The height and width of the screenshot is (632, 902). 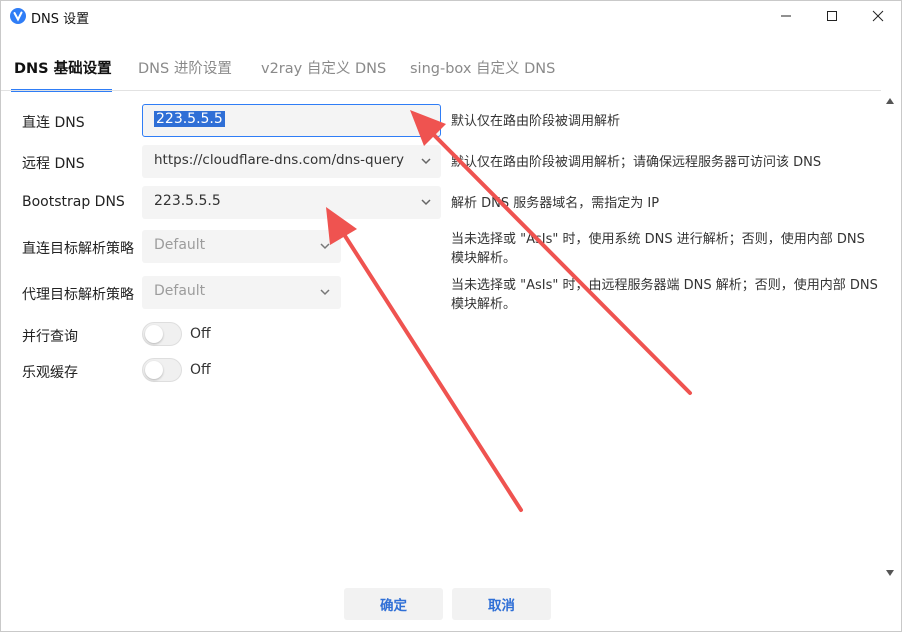 What do you see at coordinates (482, 67) in the screenshot?
I see `tab-singbox-custom-dns: sing-box 自定义 DNS` at bounding box center [482, 67].